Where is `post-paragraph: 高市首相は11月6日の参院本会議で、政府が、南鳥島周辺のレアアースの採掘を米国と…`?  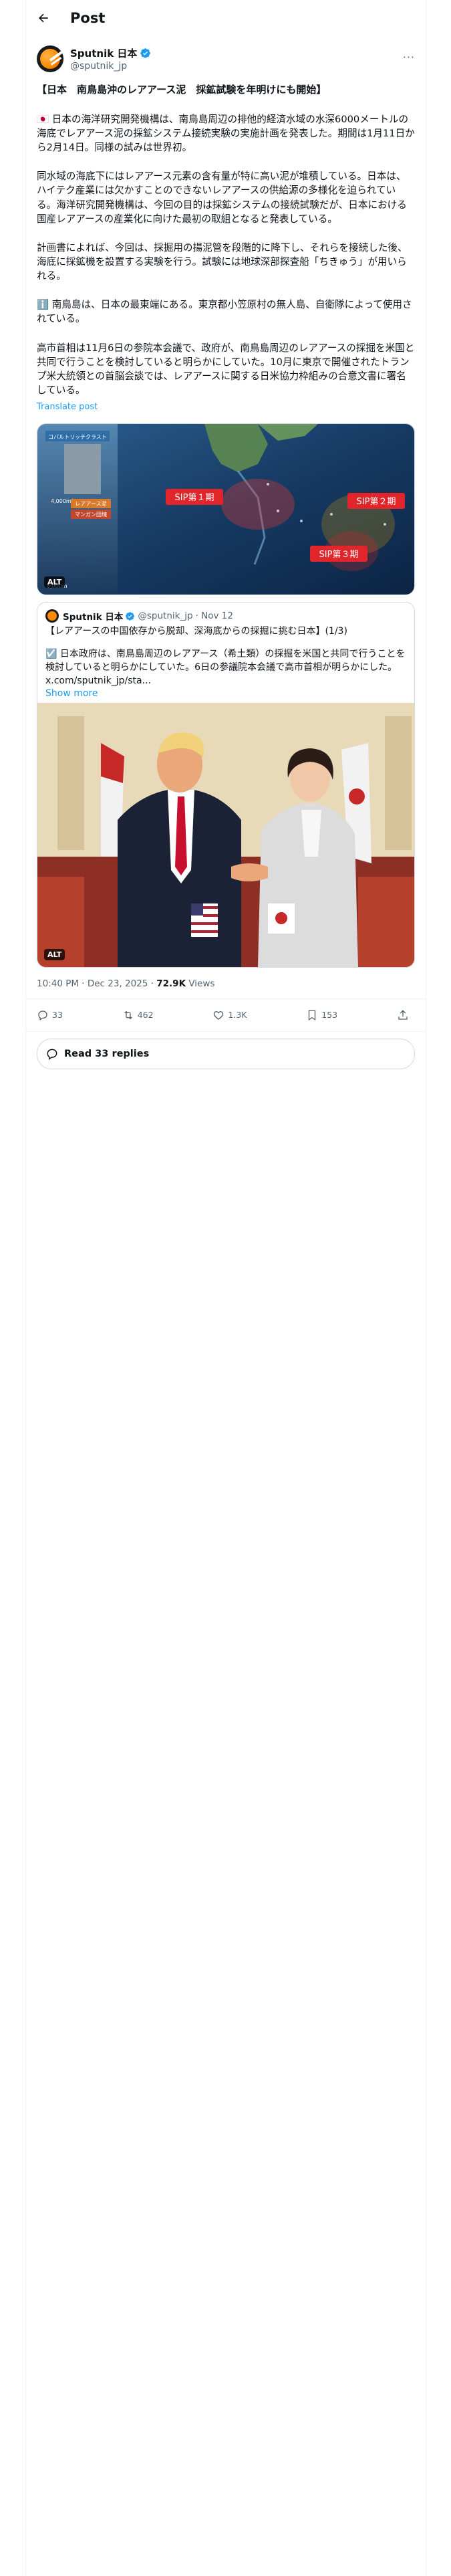
post-paragraph: 高市首相は11月6日の参院本会議で、政府が、南鳥島周辺のレアアースの採掘を米国と… is located at coordinates (226, 370).